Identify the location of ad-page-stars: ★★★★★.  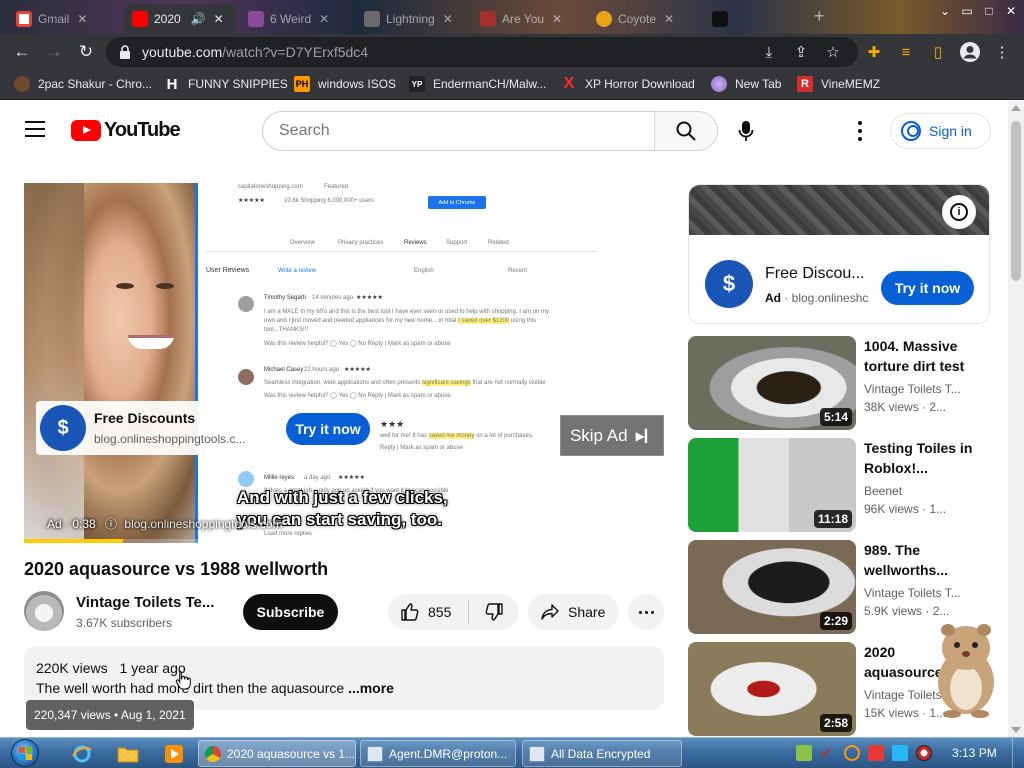
(251, 201).